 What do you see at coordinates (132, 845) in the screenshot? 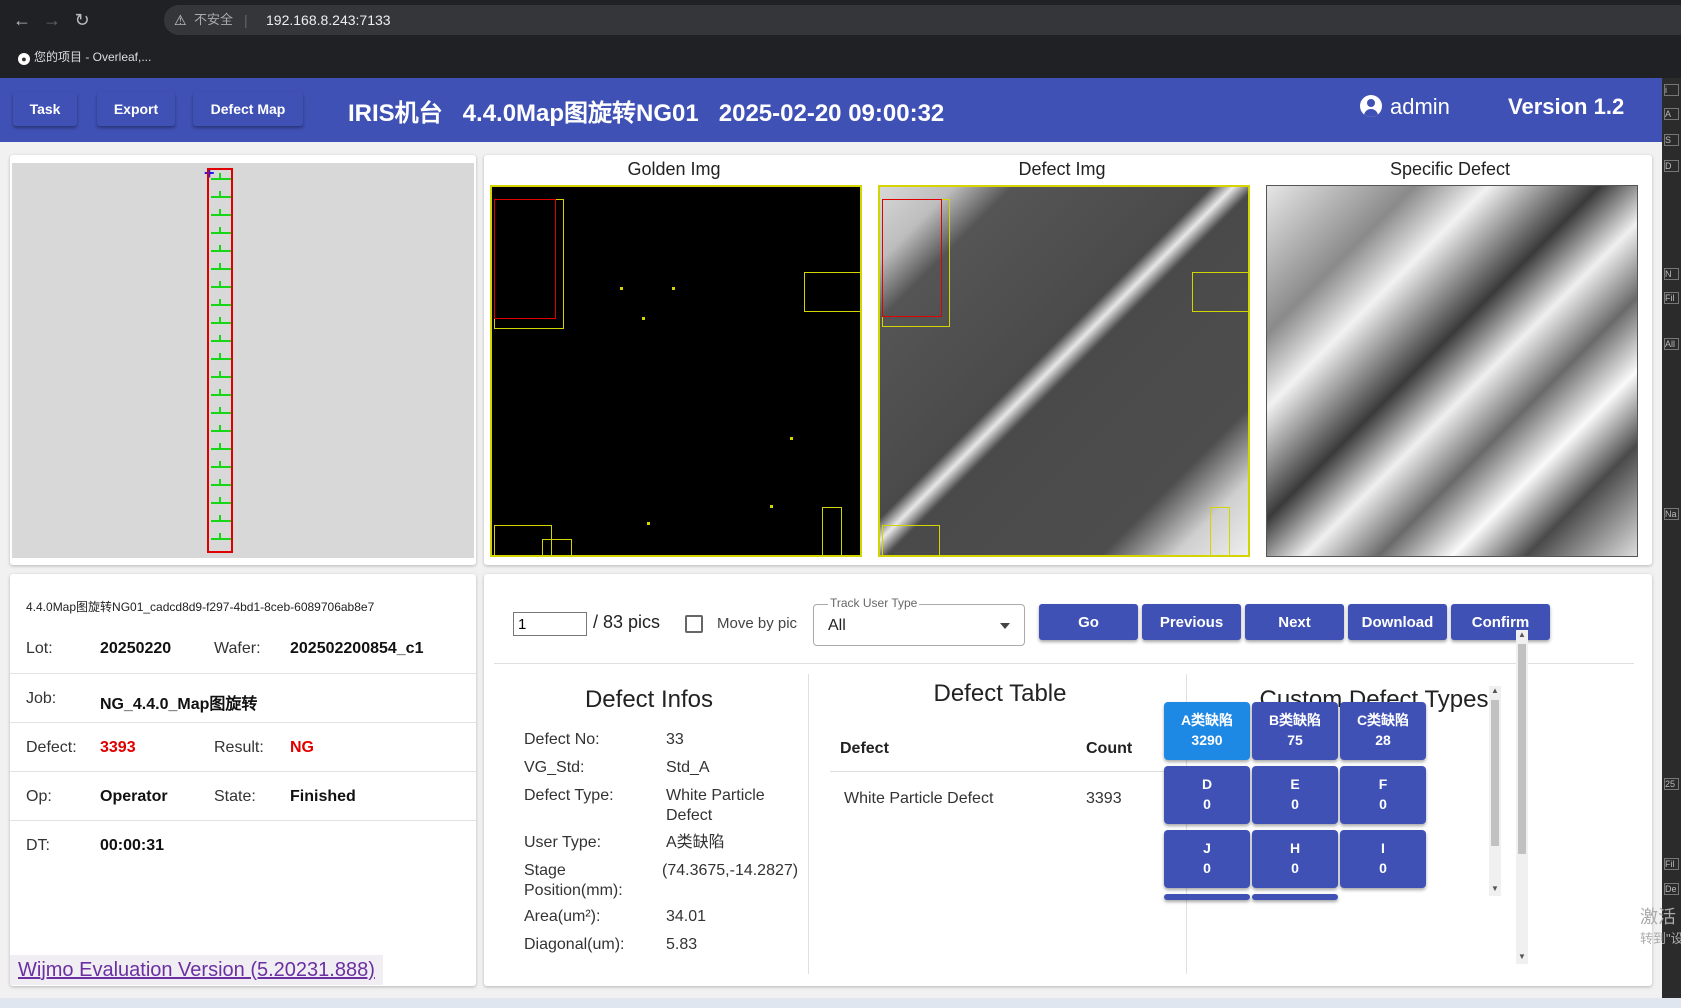
I see `dt-value: 00:00:31` at bounding box center [132, 845].